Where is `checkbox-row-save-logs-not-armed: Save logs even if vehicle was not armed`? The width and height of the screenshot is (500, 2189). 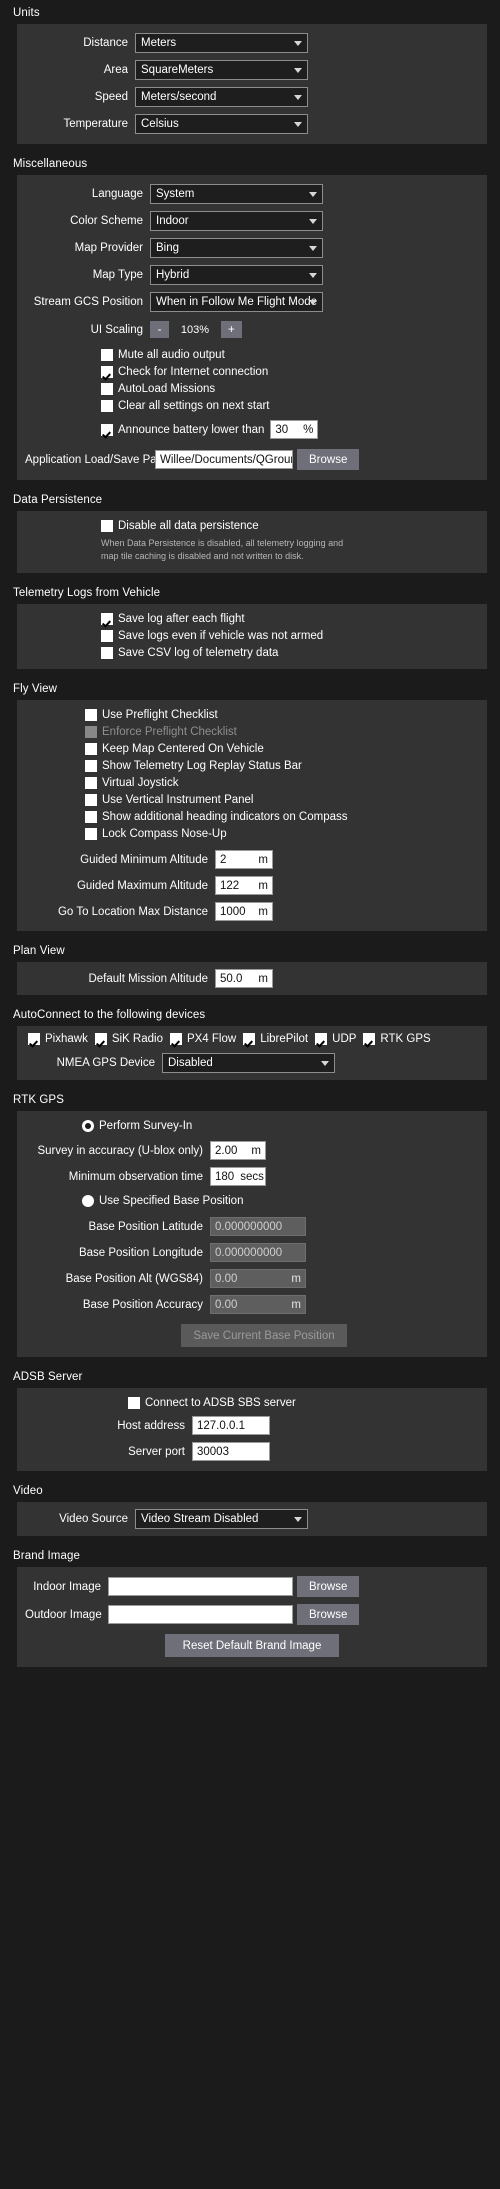 checkbox-row-save-logs-not-armed: Save logs even if vehicle was not armed is located at coordinates (290, 636).